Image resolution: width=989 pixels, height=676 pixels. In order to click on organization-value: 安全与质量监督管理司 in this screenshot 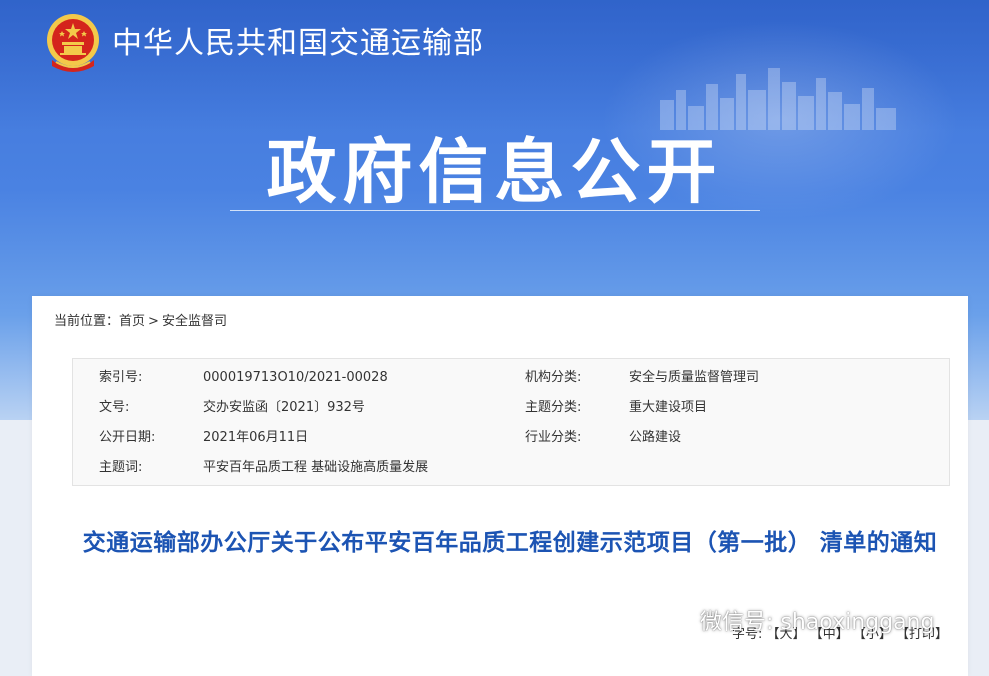, I will do `click(694, 377)`.